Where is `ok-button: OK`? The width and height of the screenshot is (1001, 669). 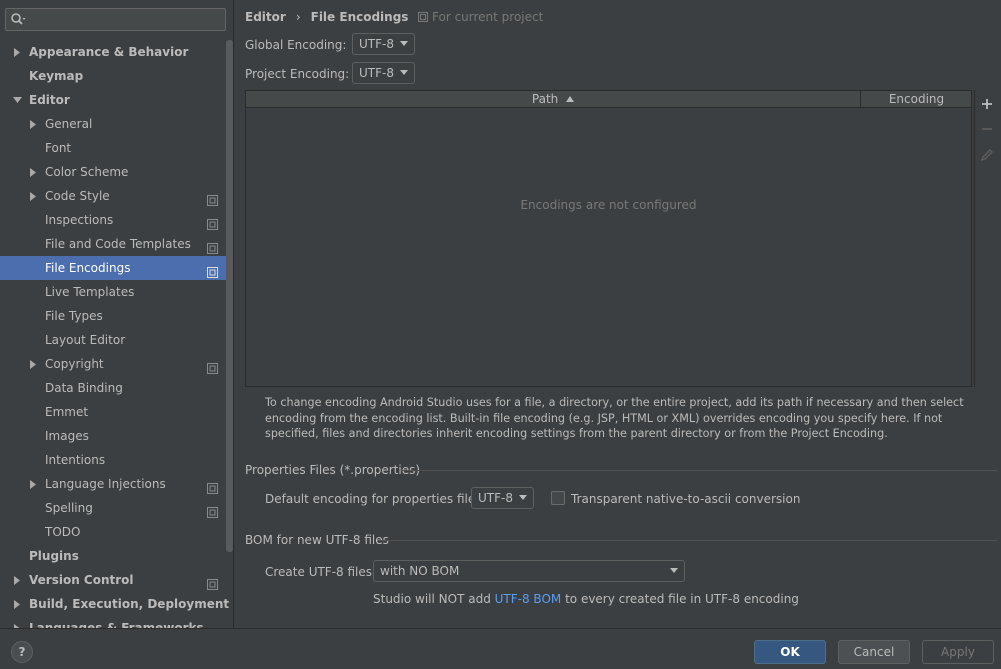 ok-button: OK is located at coordinates (790, 652).